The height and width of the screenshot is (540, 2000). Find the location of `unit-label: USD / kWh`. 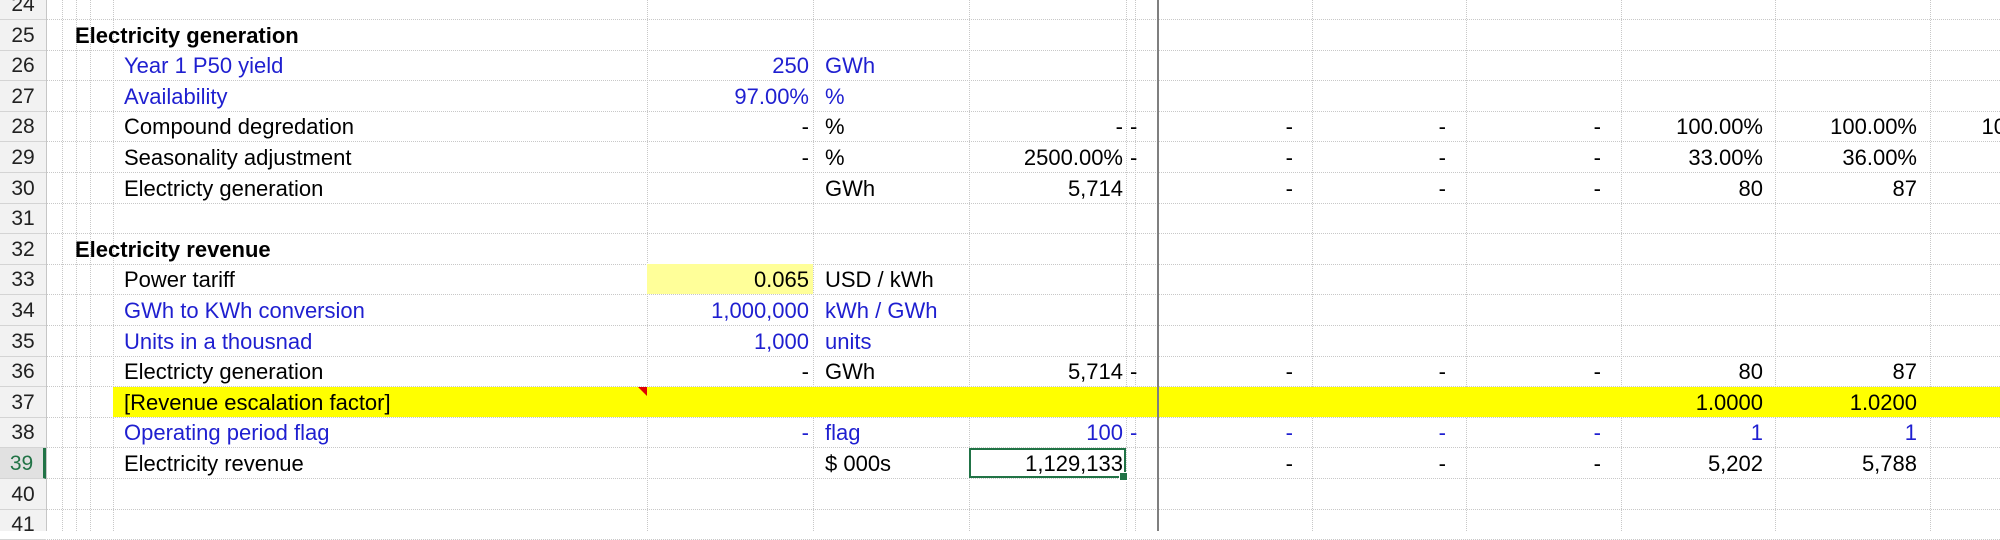

unit-label: USD / kWh is located at coordinates (879, 279).